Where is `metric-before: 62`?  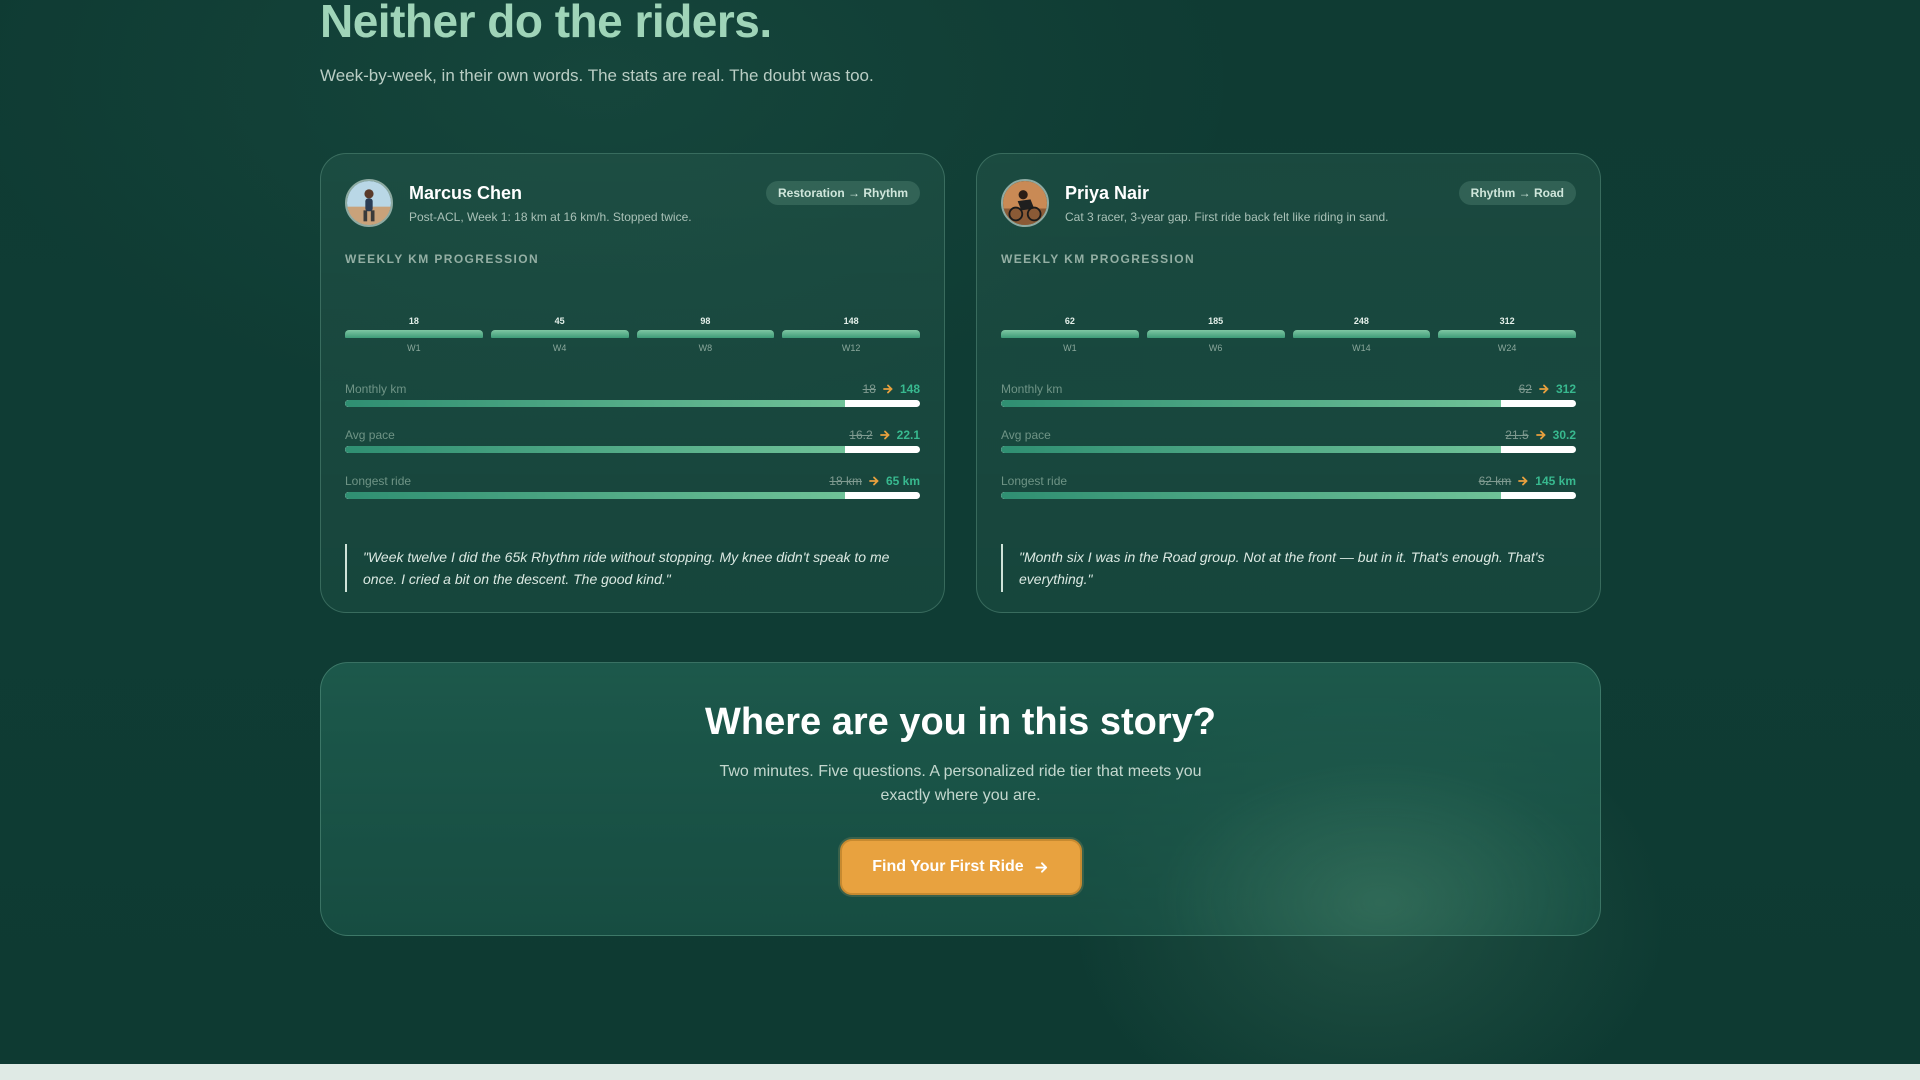 metric-before: 62 is located at coordinates (1525, 389).